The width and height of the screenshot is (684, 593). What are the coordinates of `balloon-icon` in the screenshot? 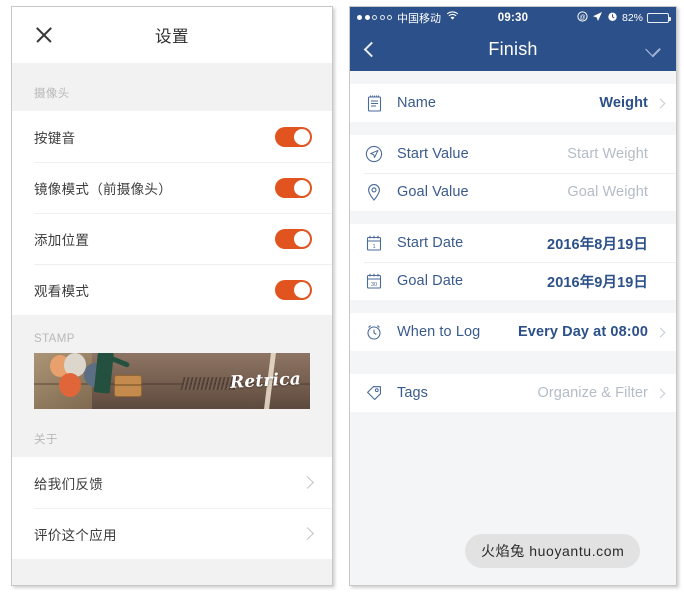 It's located at (70, 385).